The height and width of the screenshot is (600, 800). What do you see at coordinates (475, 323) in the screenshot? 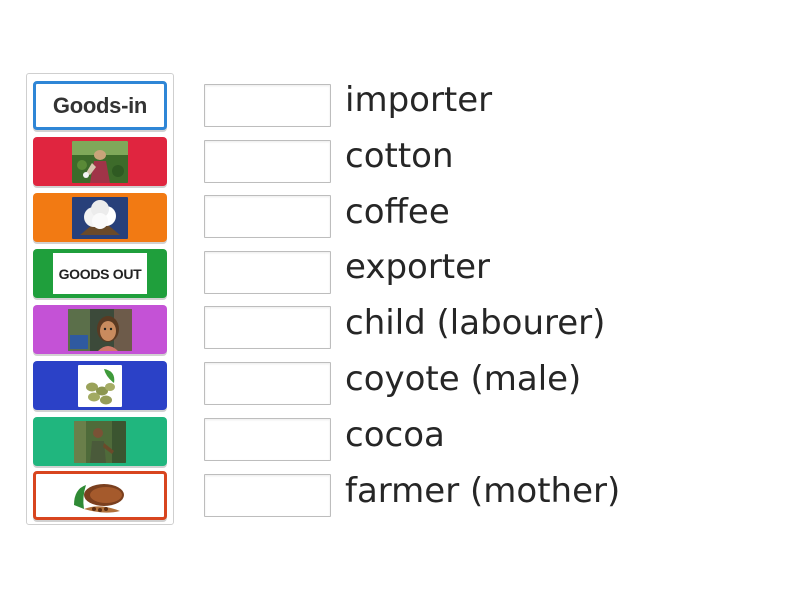
I see `word-label: child (labourer)` at bounding box center [475, 323].